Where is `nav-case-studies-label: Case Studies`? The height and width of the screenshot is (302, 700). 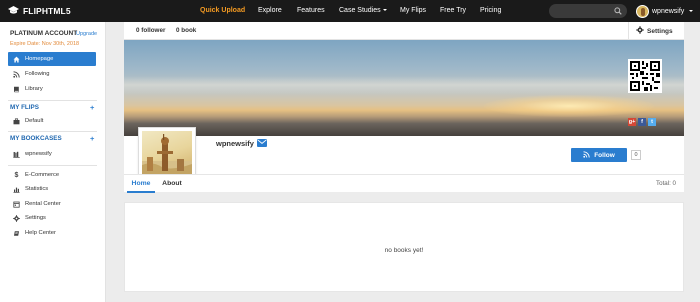
nav-case-studies-label: Case Studies is located at coordinates (360, 10).